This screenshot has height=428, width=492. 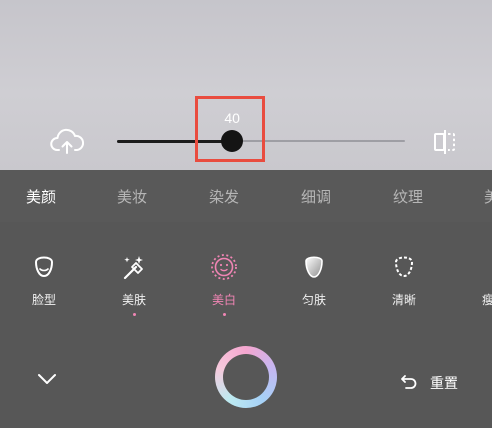 What do you see at coordinates (314, 267) in the screenshot?
I see `shield-face-icon` at bounding box center [314, 267].